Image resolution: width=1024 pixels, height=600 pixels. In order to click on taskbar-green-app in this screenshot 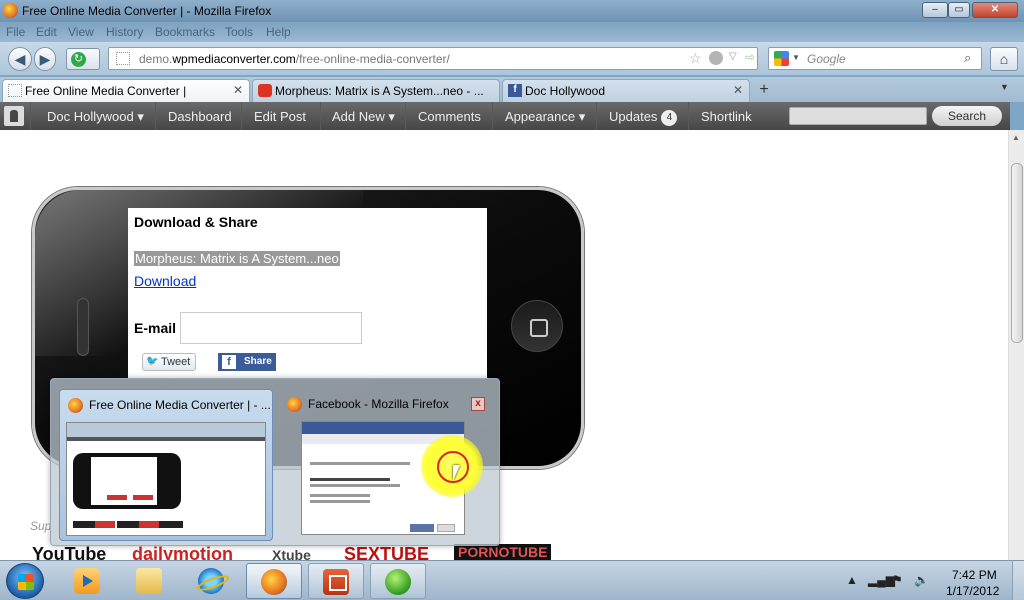, I will do `click(398, 581)`.